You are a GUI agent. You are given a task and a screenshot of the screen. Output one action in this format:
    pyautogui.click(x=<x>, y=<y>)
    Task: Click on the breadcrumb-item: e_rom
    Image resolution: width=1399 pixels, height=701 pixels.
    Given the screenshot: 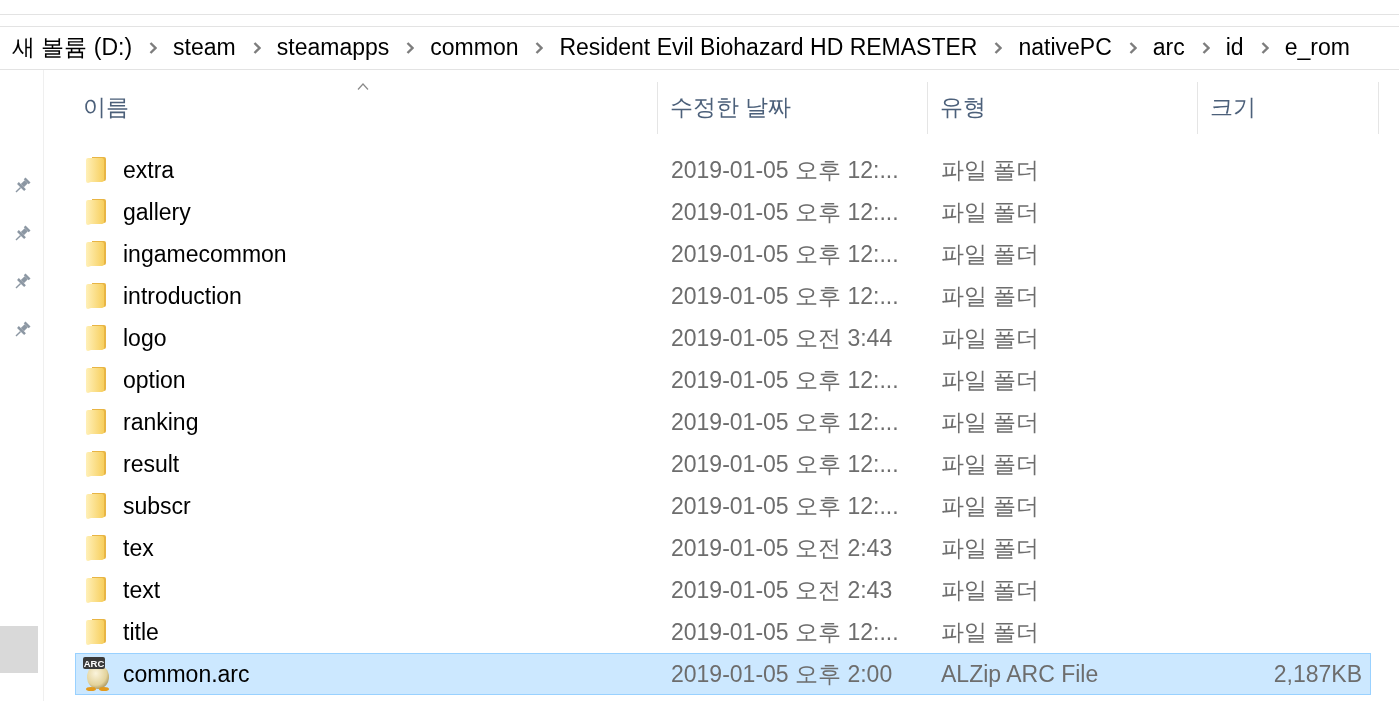 What is the action you would take?
    pyautogui.click(x=1317, y=48)
    